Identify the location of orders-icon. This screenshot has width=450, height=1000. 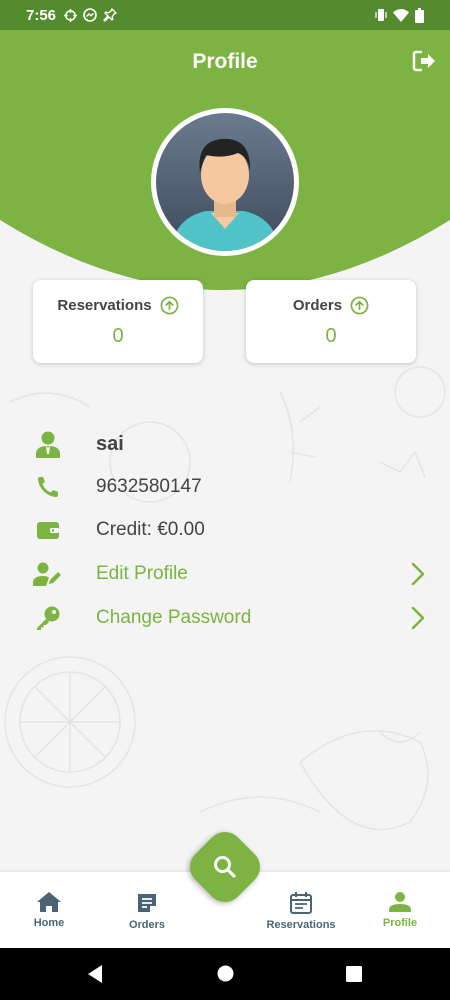
(147, 903).